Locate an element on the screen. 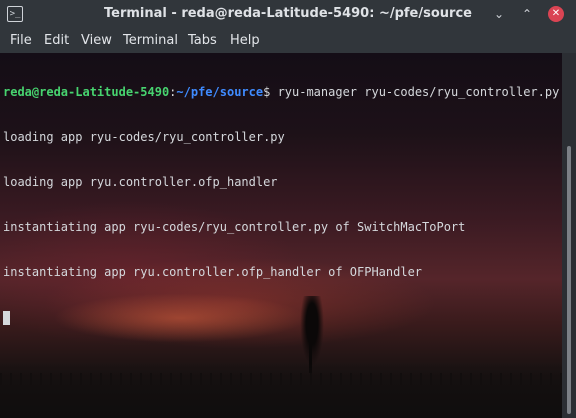  menu-bar: File Edit View Terminal Tabs Help is located at coordinates (288, 41).